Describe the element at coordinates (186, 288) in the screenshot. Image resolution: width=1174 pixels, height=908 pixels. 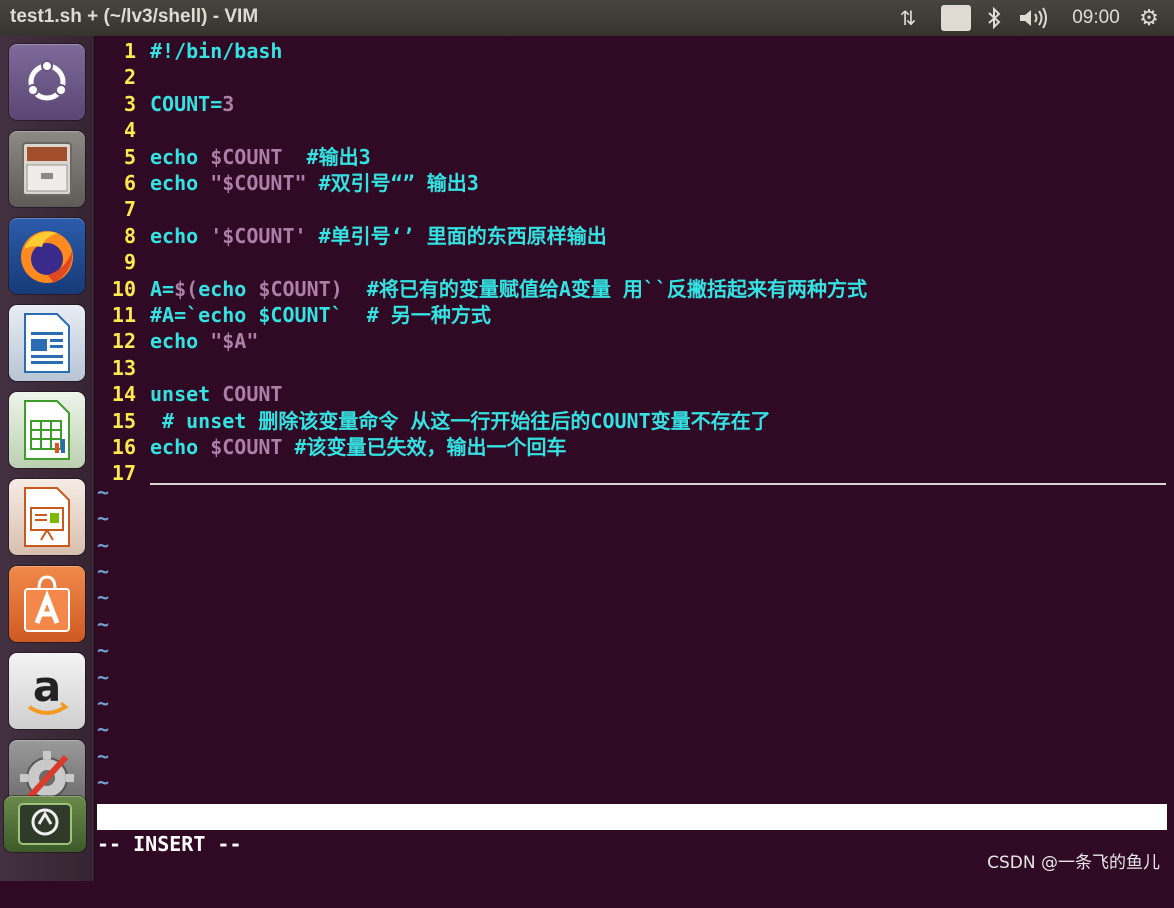
I see `code-token: $(` at that location.